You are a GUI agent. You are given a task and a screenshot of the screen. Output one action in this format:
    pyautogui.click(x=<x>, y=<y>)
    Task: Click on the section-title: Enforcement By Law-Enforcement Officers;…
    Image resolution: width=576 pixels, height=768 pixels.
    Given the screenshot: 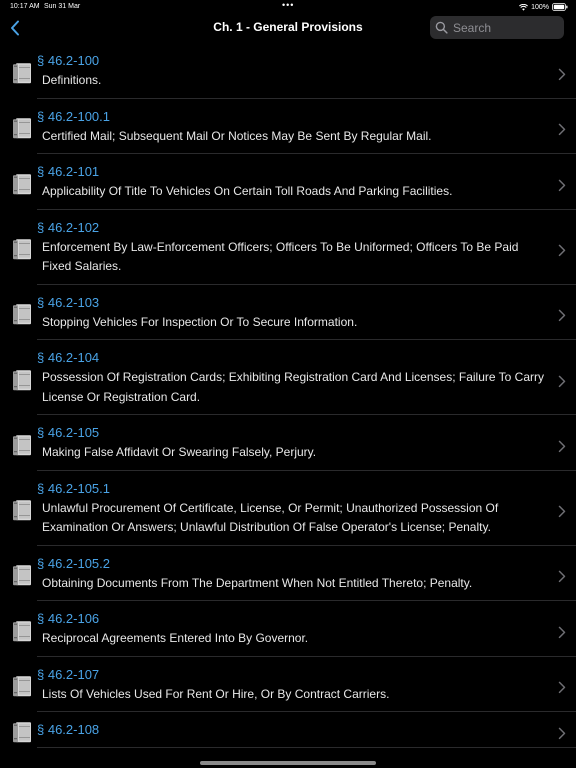 What is the action you would take?
    pyautogui.click(x=280, y=256)
    